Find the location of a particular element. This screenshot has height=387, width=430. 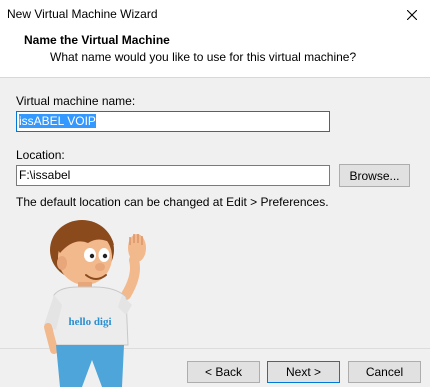

vm-name-input: issABEL VOIP is located at coordinates (173, 121).